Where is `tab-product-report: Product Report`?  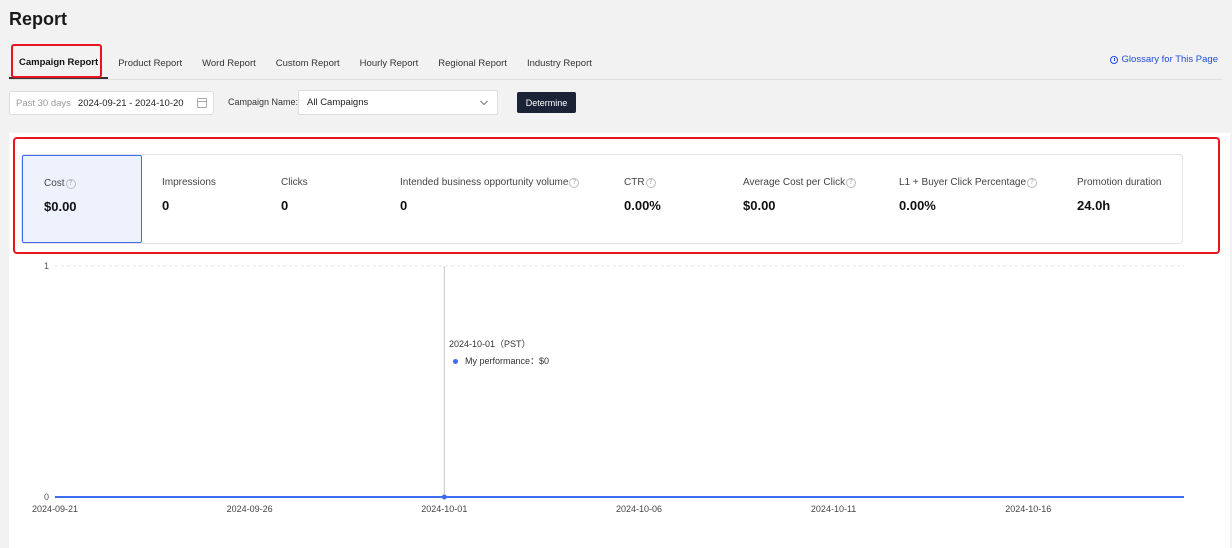 tab-product-report: Product Report is located at coordinates (150, 63).